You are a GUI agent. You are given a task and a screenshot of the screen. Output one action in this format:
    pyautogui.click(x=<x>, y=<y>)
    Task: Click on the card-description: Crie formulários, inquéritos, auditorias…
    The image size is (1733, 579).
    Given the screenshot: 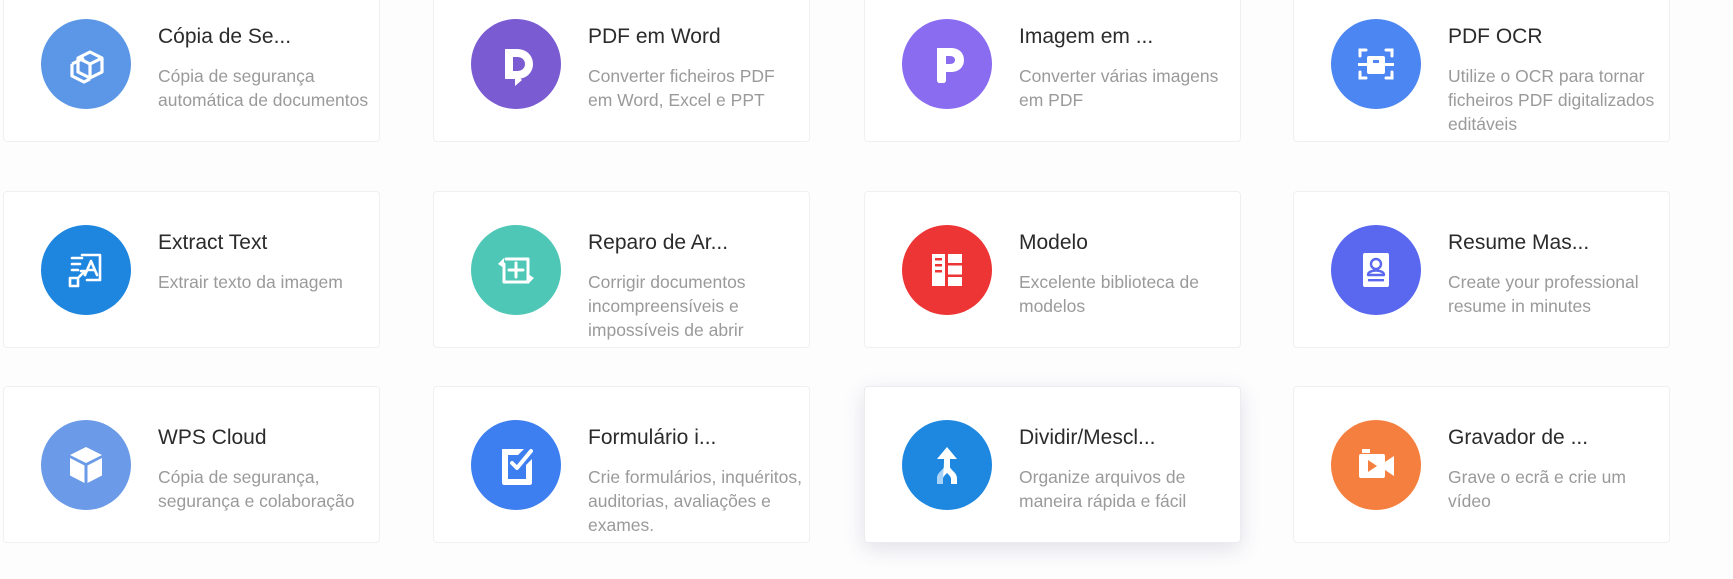 What is the action you would take?
    pyautogui.click(x=695, y=501)
    